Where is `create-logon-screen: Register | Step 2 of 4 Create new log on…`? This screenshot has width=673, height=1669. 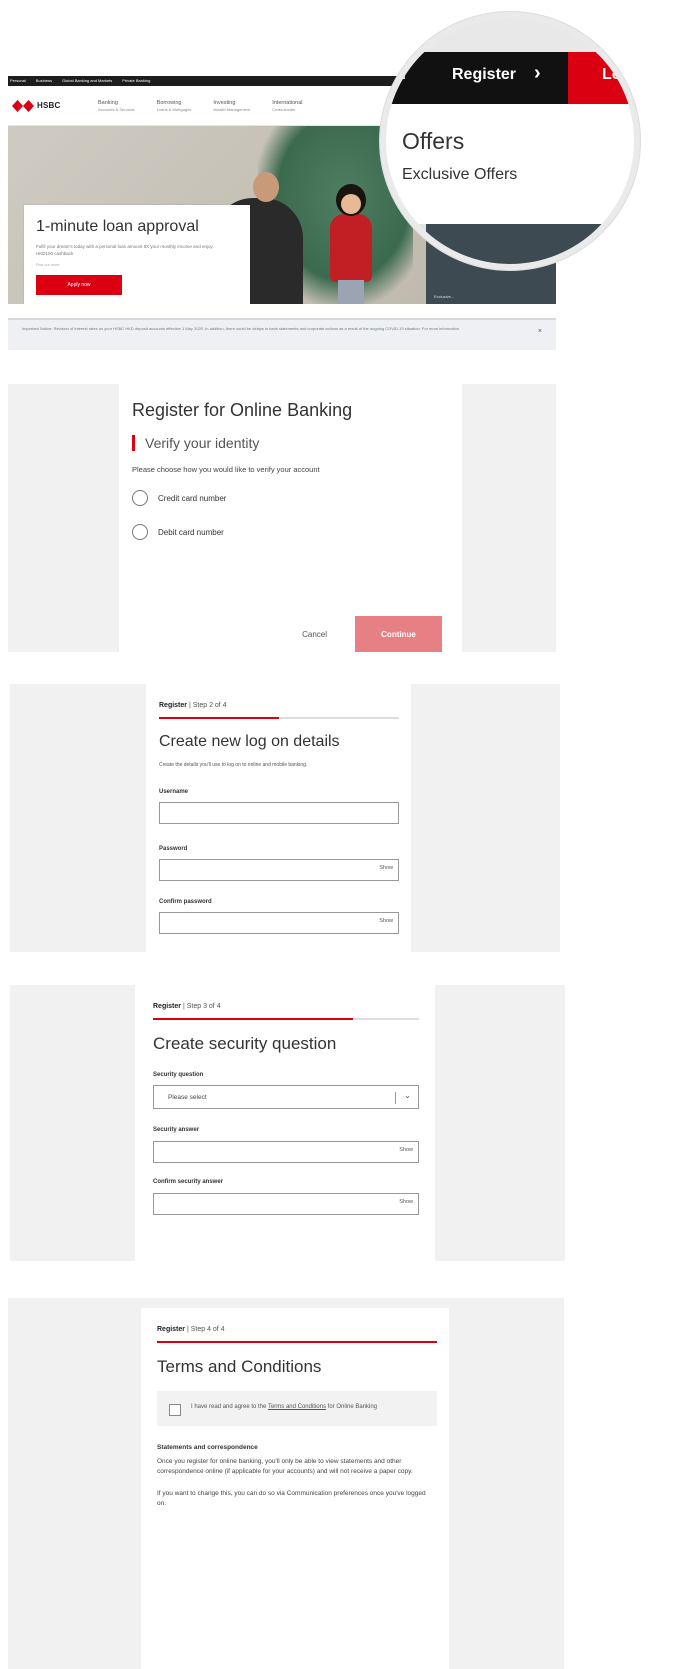 create-logon-screen: Register | Step 2 of 4 Create new log on… is located at coordinates (285, 818).